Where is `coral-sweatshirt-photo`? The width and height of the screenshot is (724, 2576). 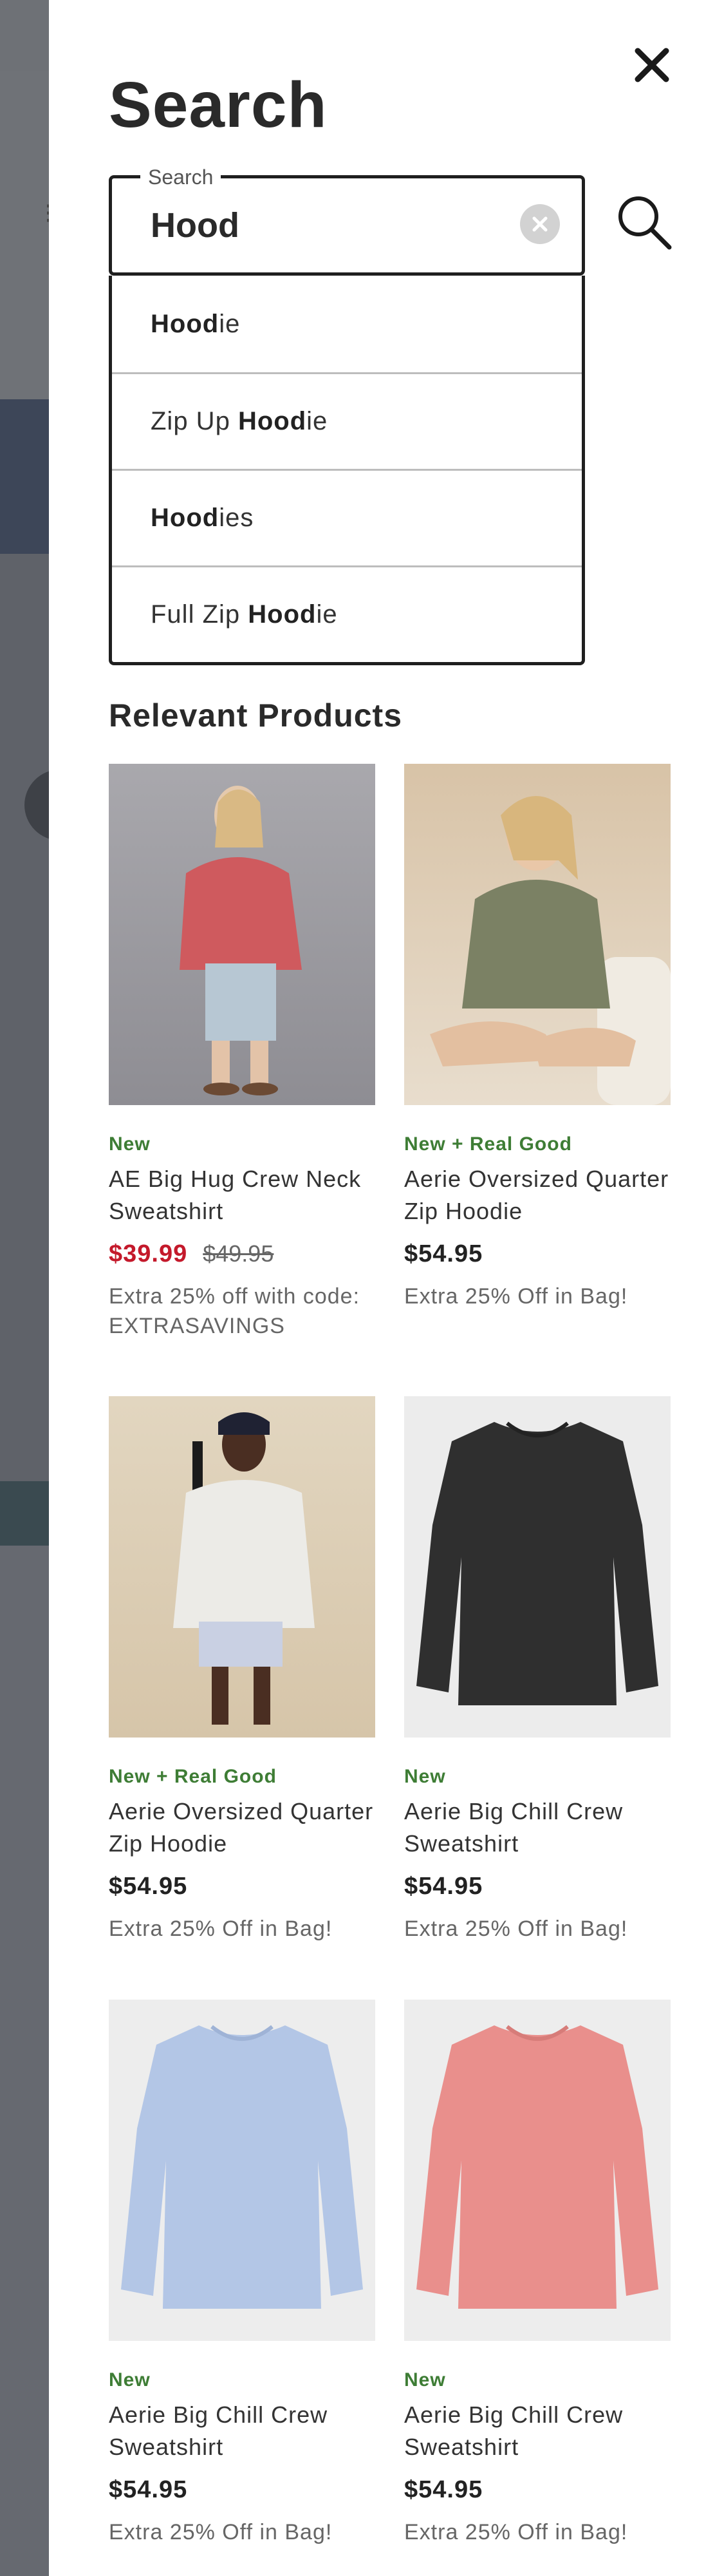
coral-sweatshirt-photo is located at coordinates (537, 2167).